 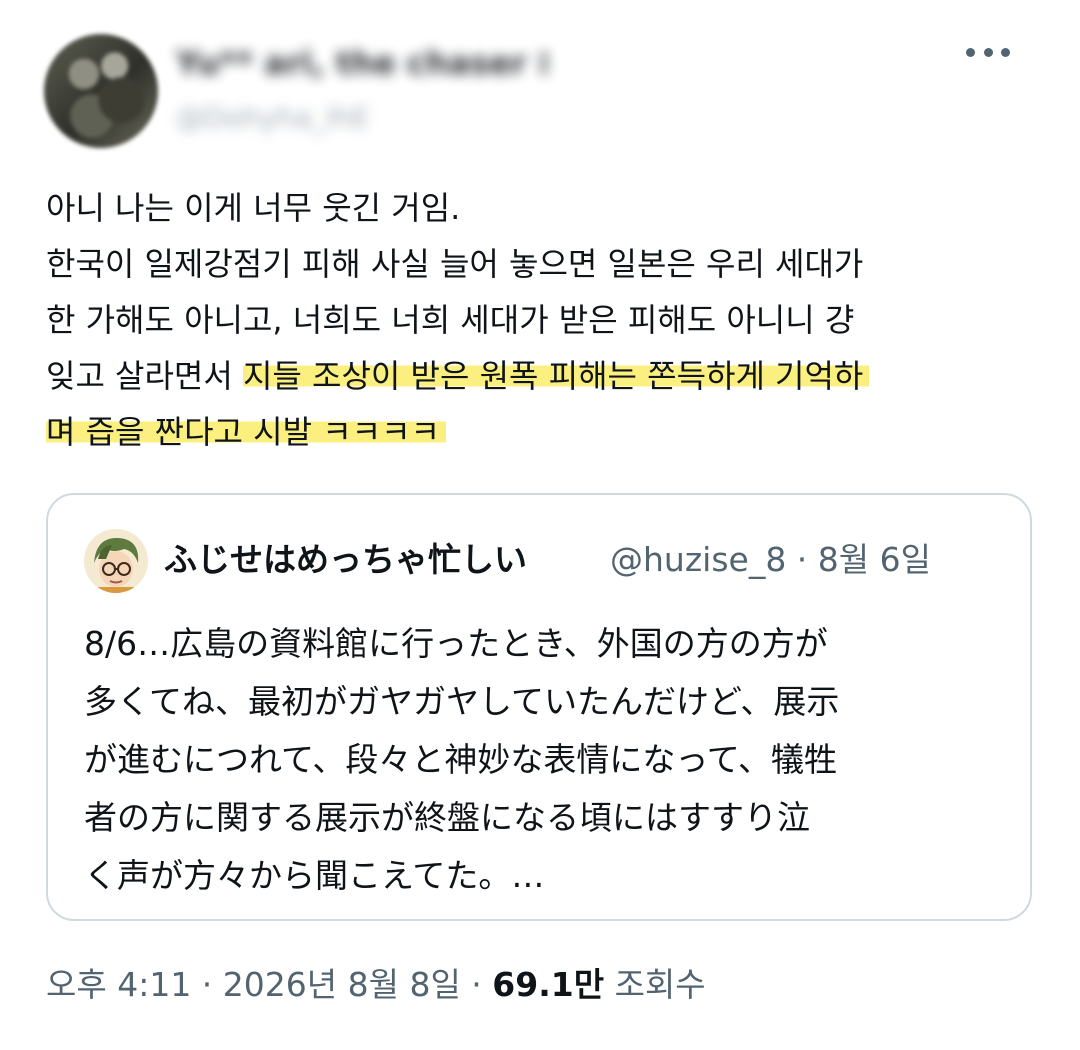 I want to click on anime-character-icon, so click(x=116, y=561).